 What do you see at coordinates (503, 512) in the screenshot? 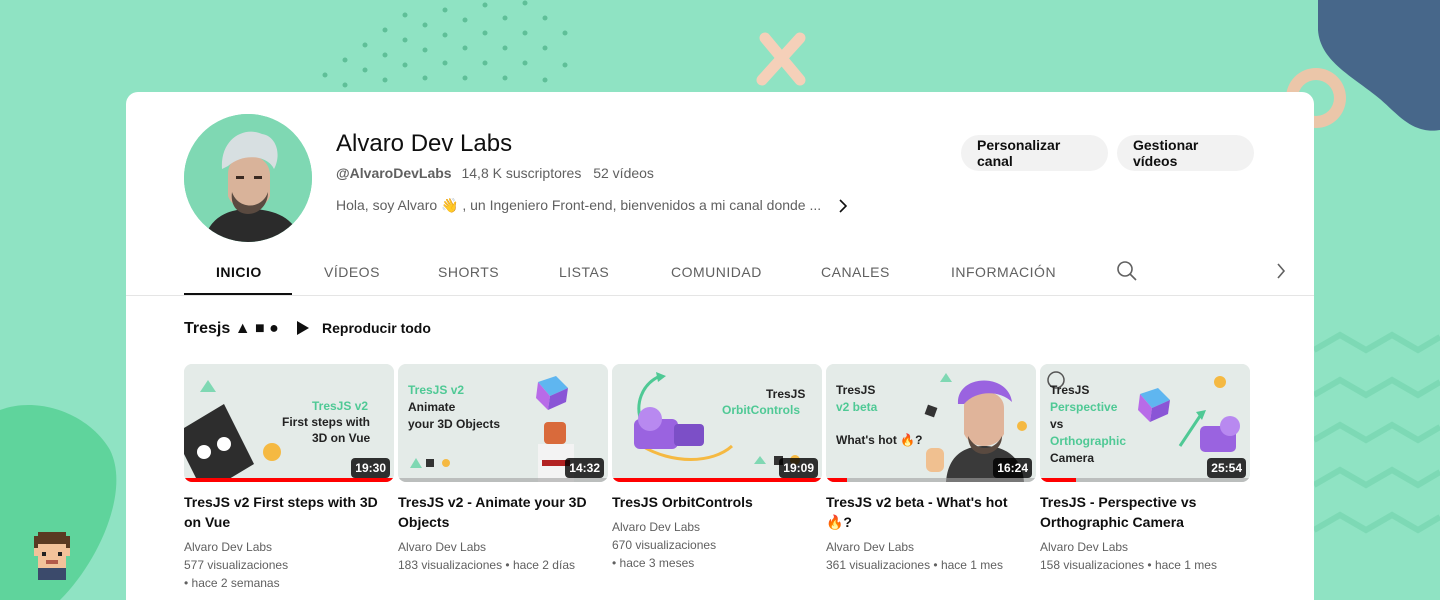
I see `video-title: TresJS v2 - Animate your 3D Objects` at bounding box center [503, 512].